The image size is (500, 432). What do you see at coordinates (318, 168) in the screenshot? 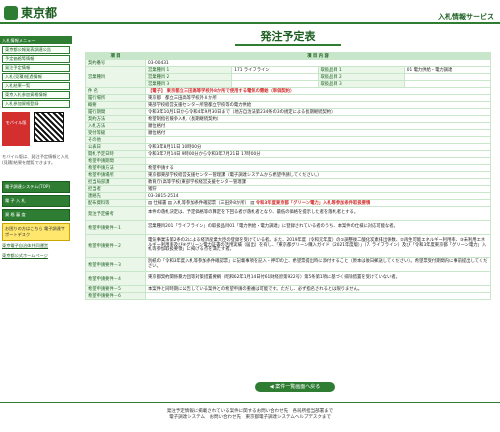
I see `row-value: 希望申請する` at bounding box center [318, 168].